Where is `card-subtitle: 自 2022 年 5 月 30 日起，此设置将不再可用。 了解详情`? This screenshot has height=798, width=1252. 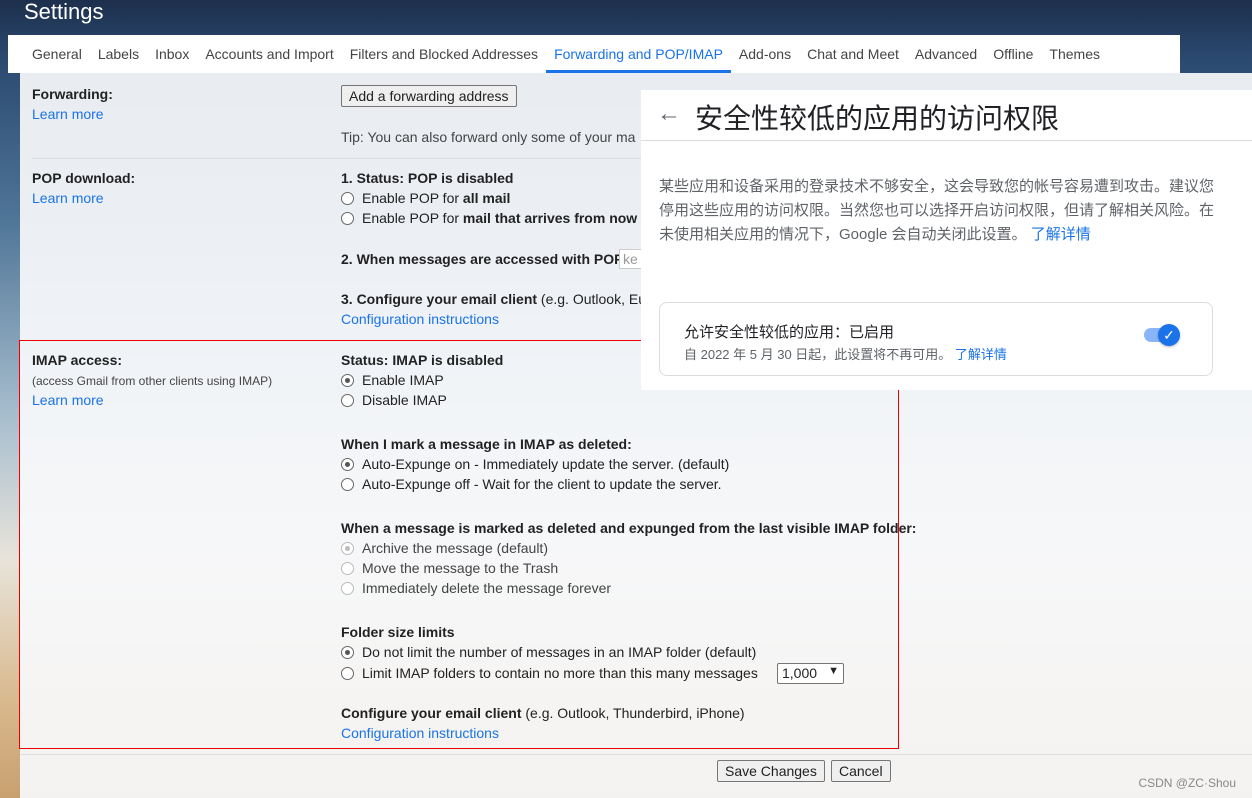 card-subtitle: 自 2022 年 5 月 30 日起，此设置将不再可用。 了解详情 is located at coordinates (845, 353).